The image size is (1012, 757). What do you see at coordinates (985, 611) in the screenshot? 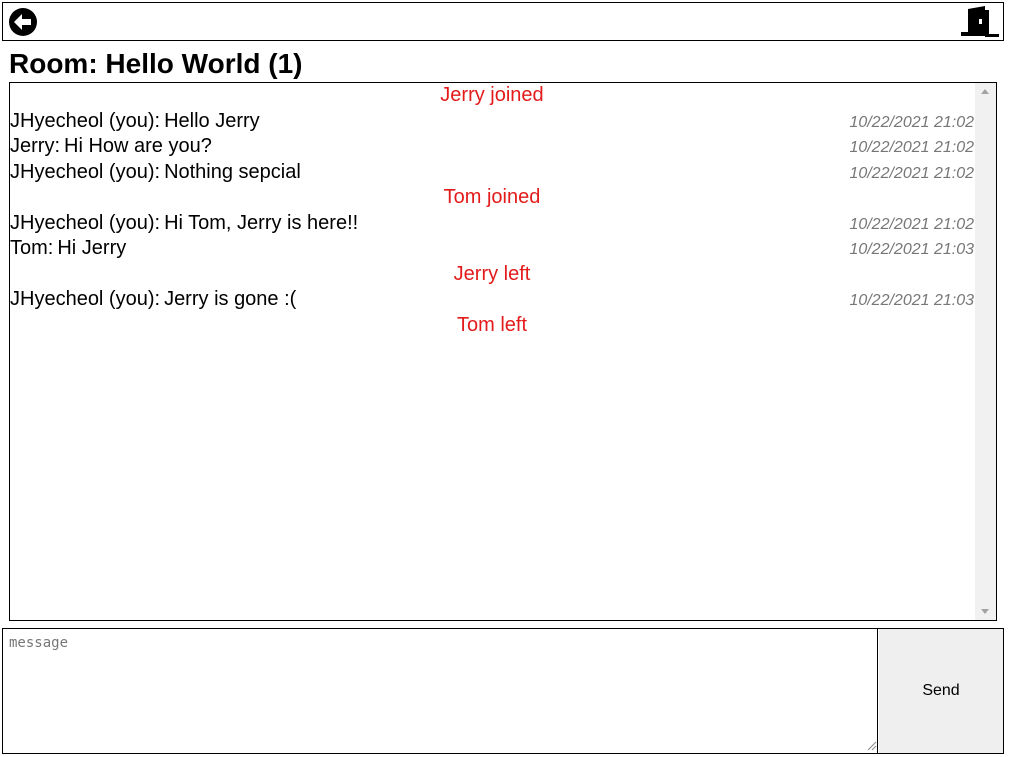
I see `scroll-down-arrow-icon` at bounding box center [985, 611].